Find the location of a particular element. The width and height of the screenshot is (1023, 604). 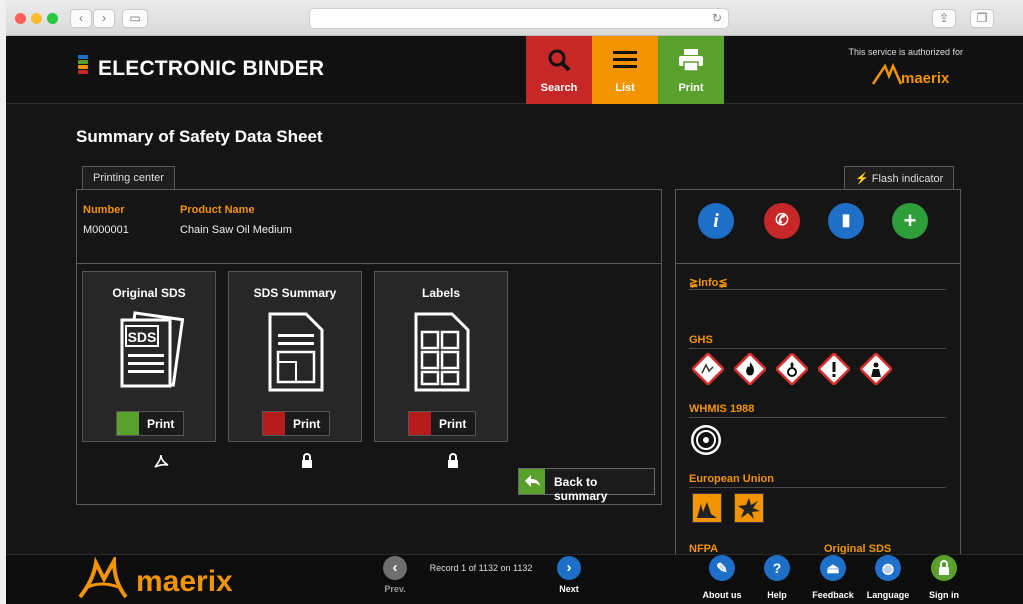

pdf-icon is located at coordinates (143, 440).